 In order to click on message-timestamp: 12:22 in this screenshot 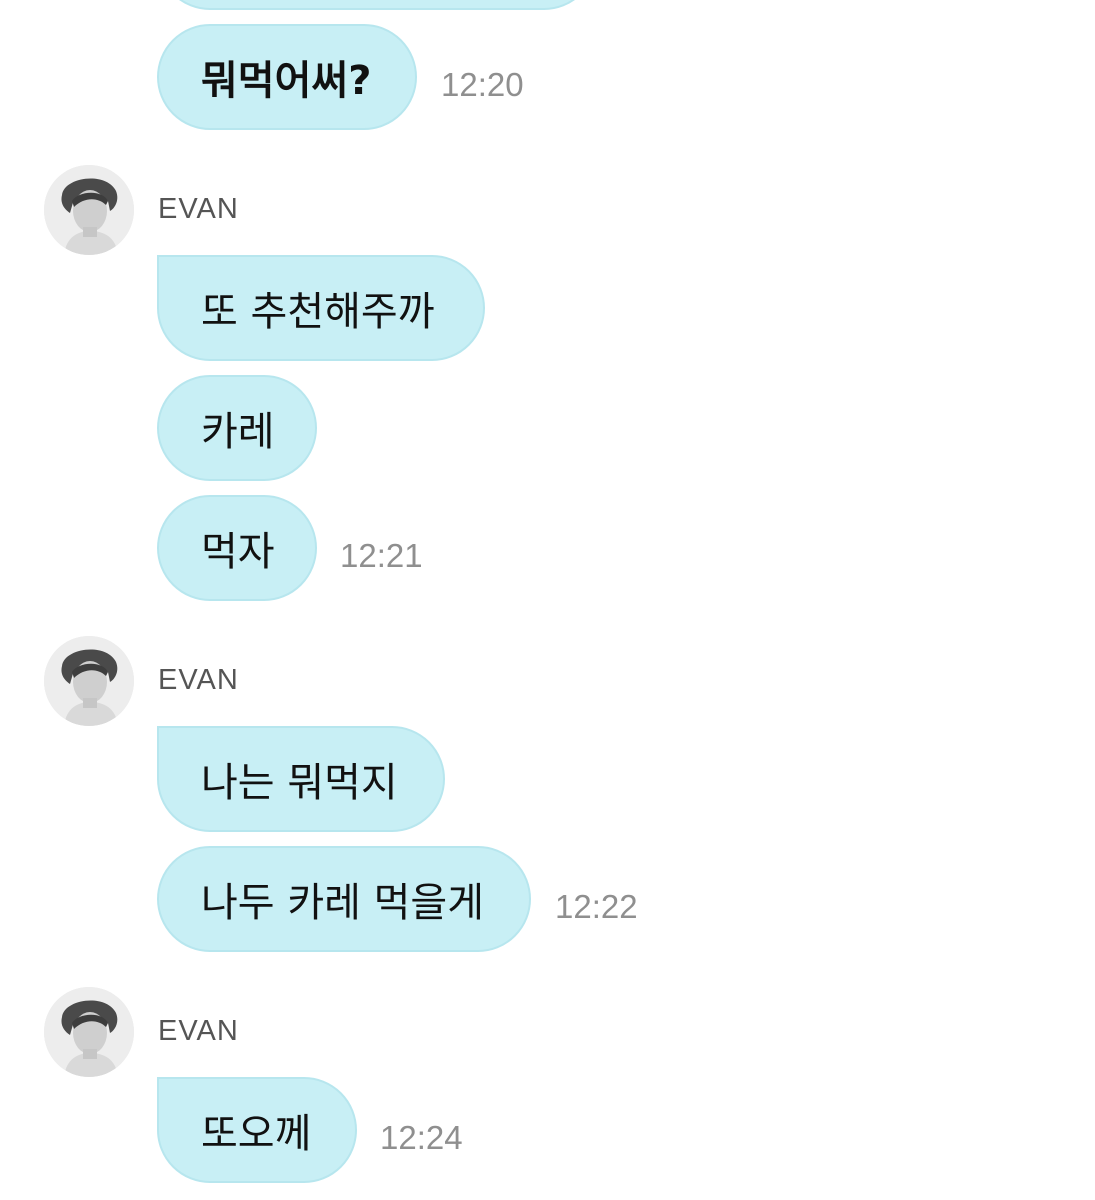, I will do `click(596, 906)`.